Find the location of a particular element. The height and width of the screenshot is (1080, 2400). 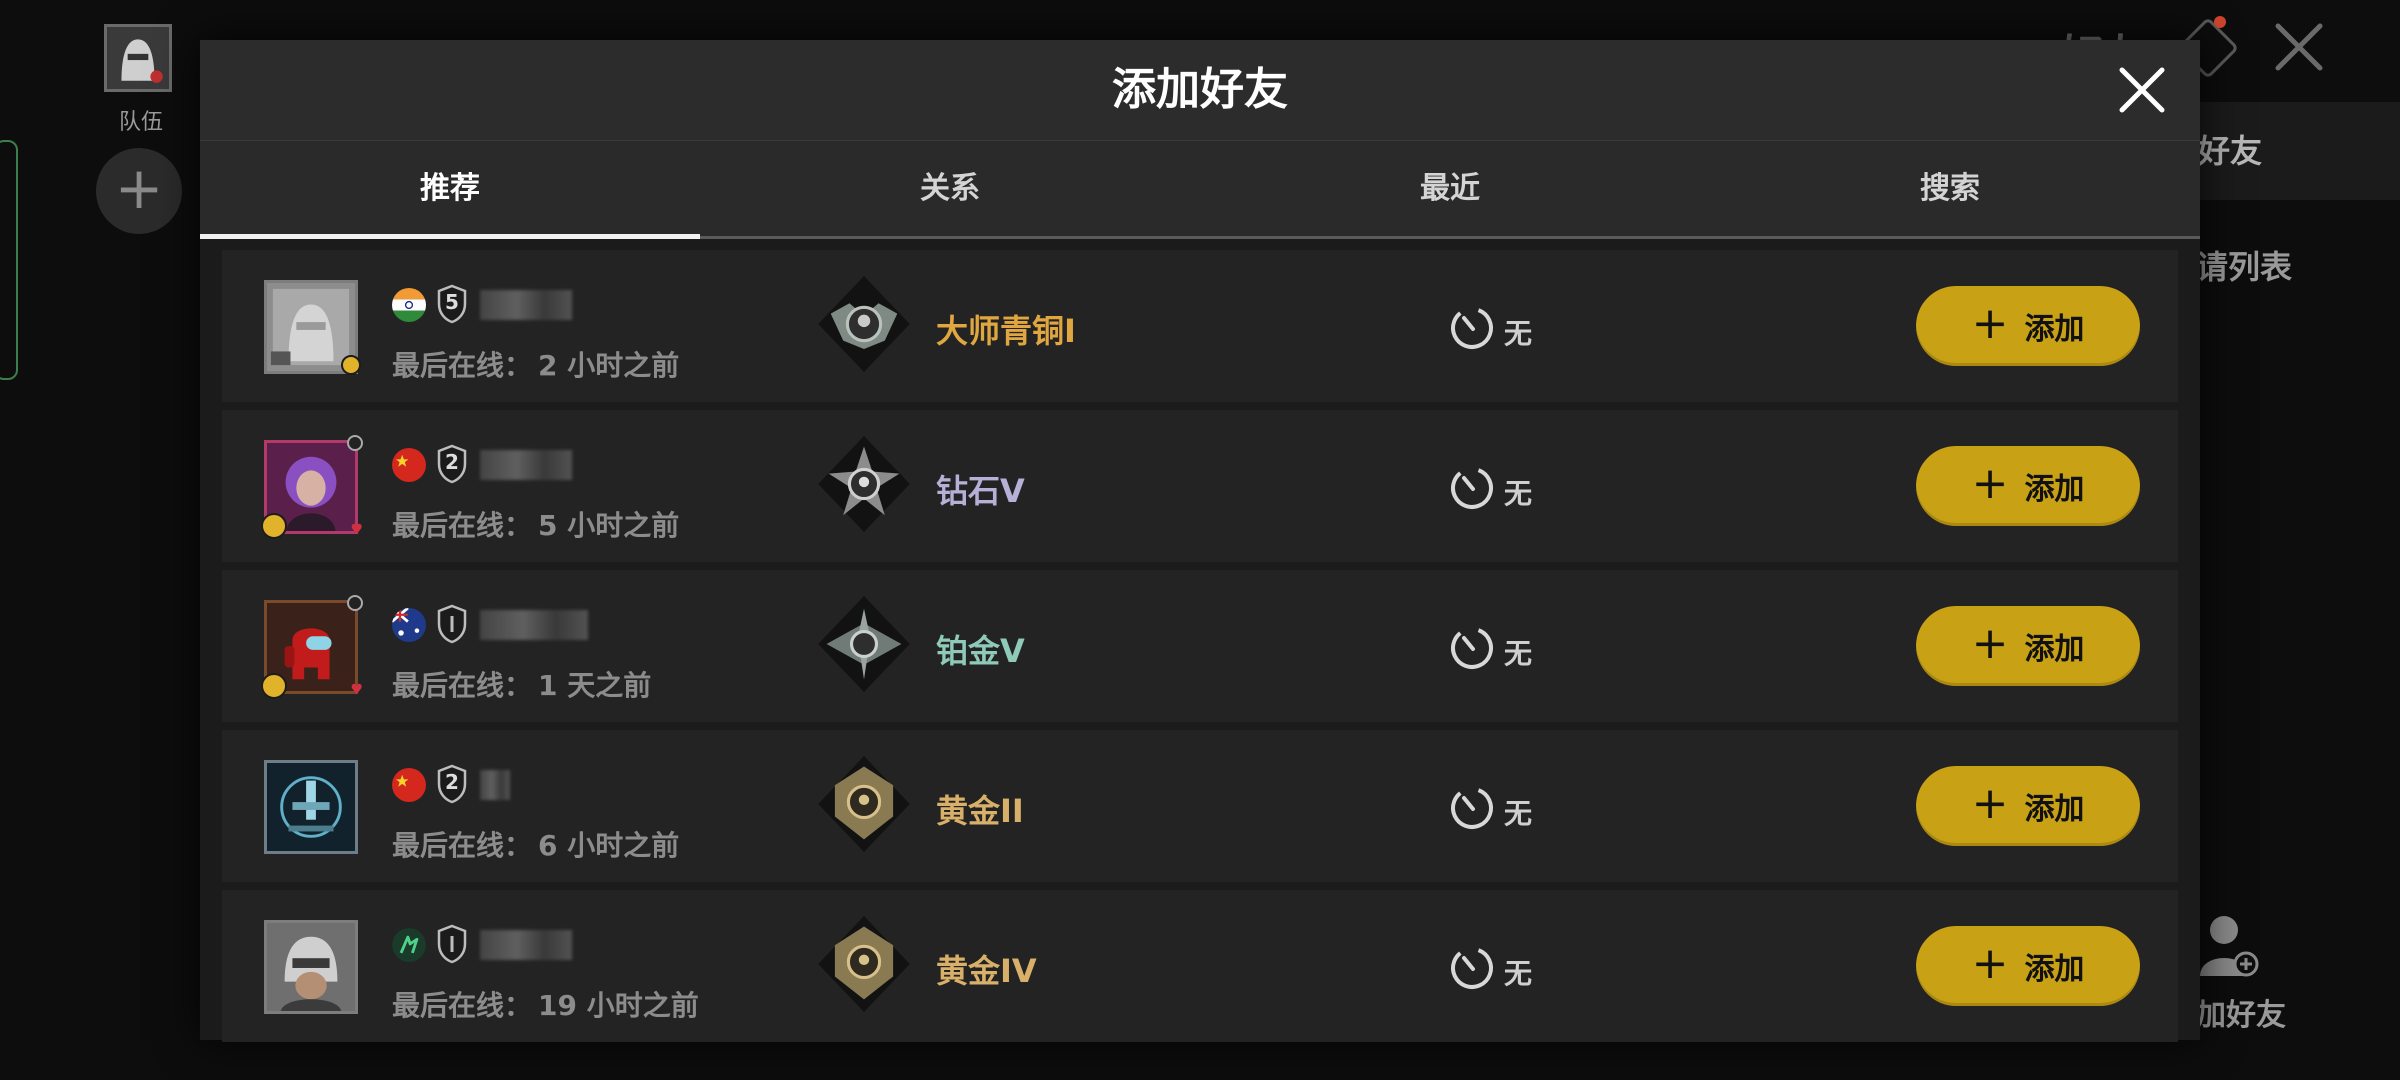

helmet-avatar-icon is located at coordinates (138, 58).